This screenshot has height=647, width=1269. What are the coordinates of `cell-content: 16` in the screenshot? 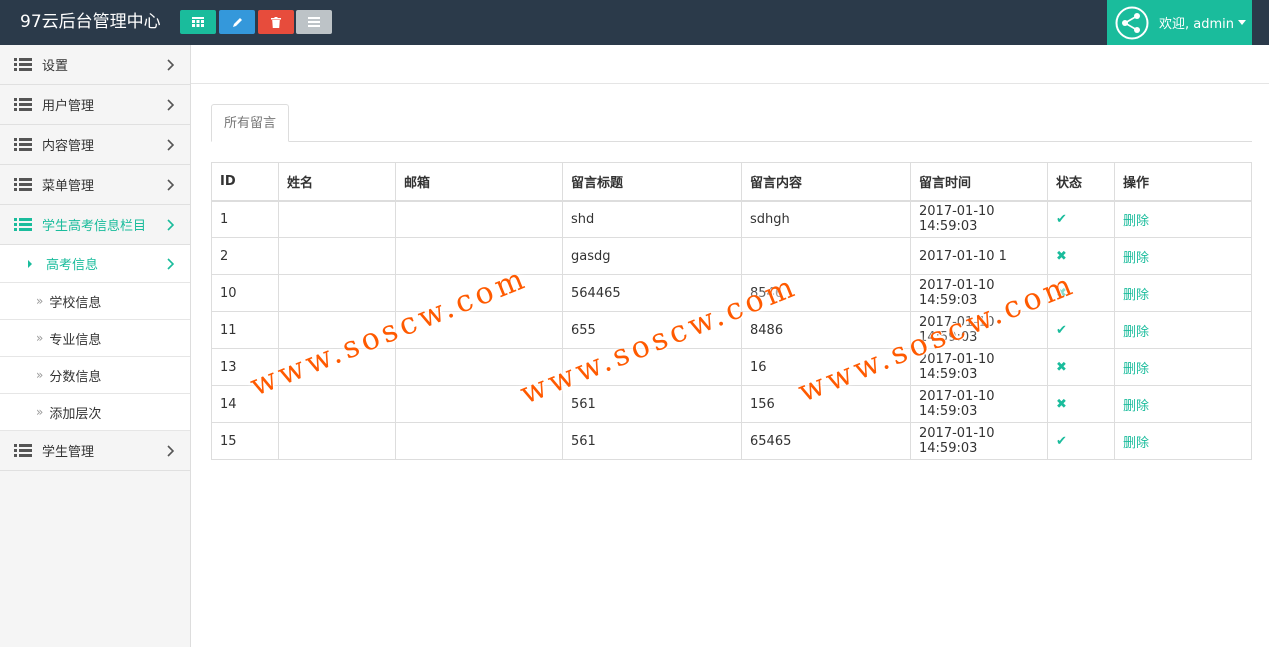 It's located at (826, 367).